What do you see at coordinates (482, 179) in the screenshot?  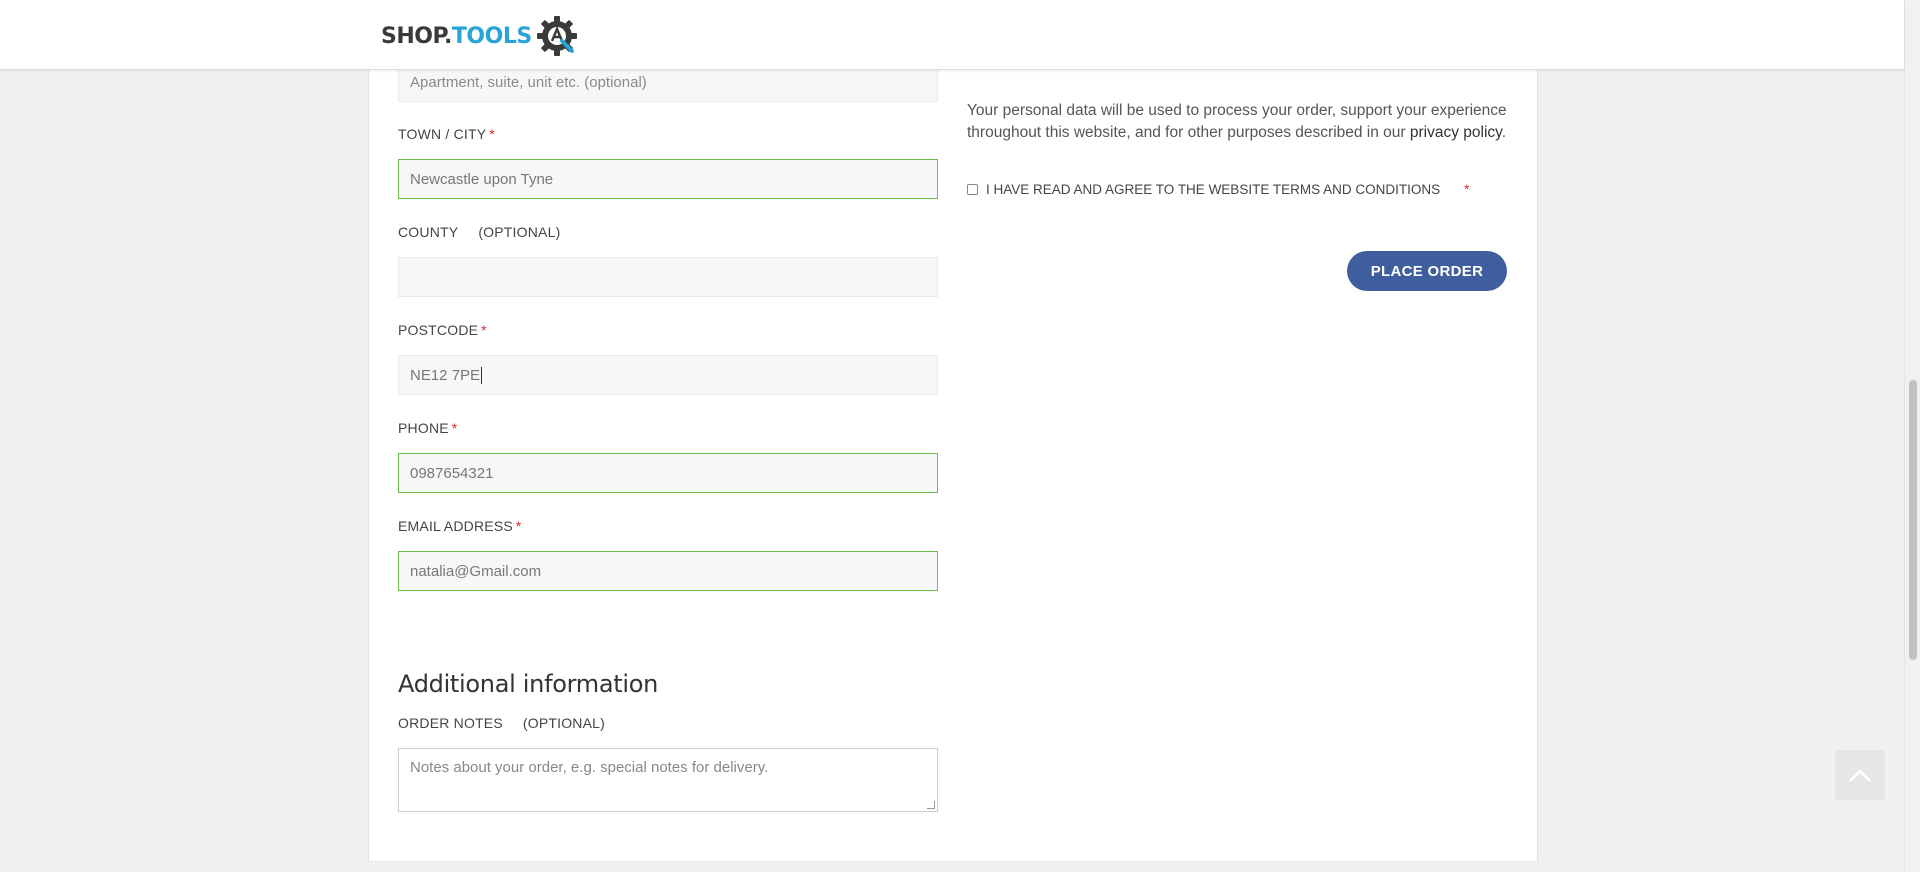 I see `town-value: Newcastle upon Tyne` at bounding box center [482, 179].